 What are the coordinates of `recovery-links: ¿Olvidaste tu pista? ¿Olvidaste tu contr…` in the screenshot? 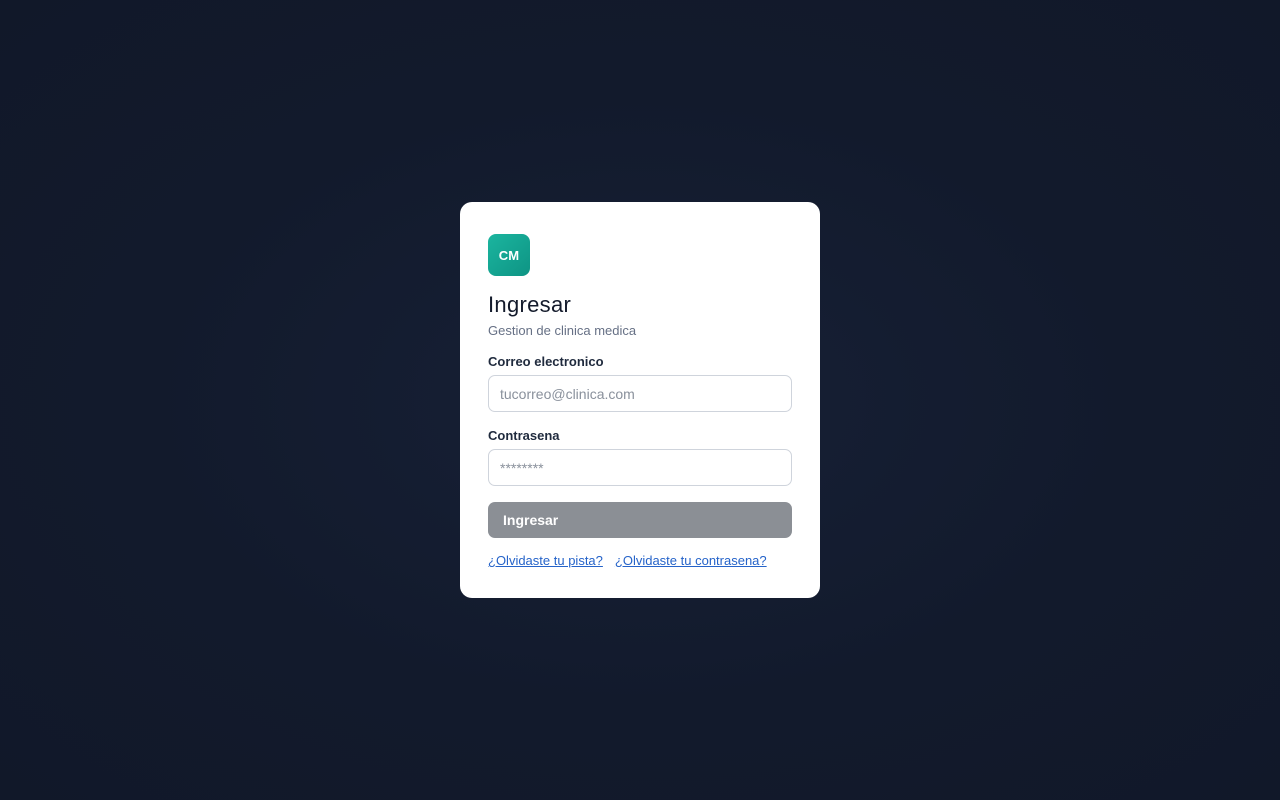 It's located at (640, 561).